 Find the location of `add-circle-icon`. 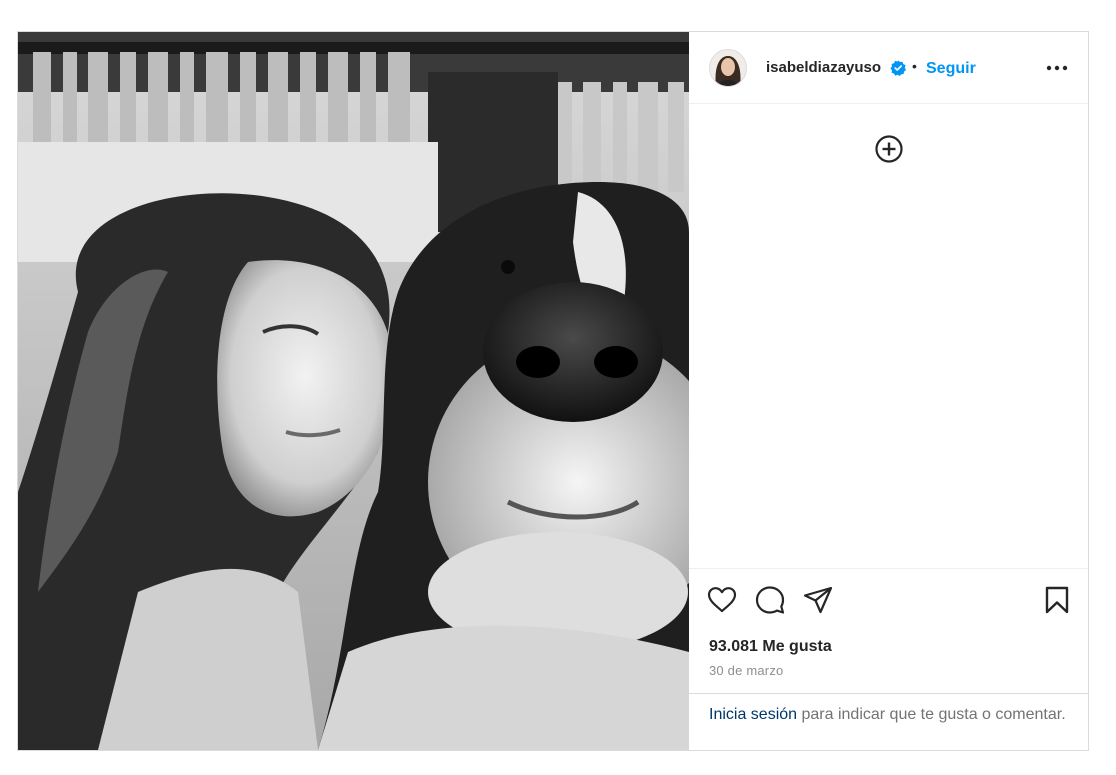

add-circle-icon is located at coordinates (889, 149).